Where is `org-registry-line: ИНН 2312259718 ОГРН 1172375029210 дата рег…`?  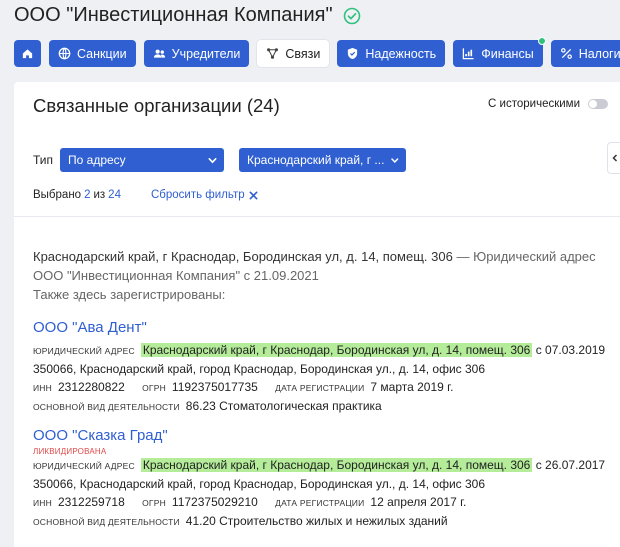
org-registry-line: ИНН 2312259718 ОГРН 1172375029210 дата рег… is located at coordinates (323, 502).